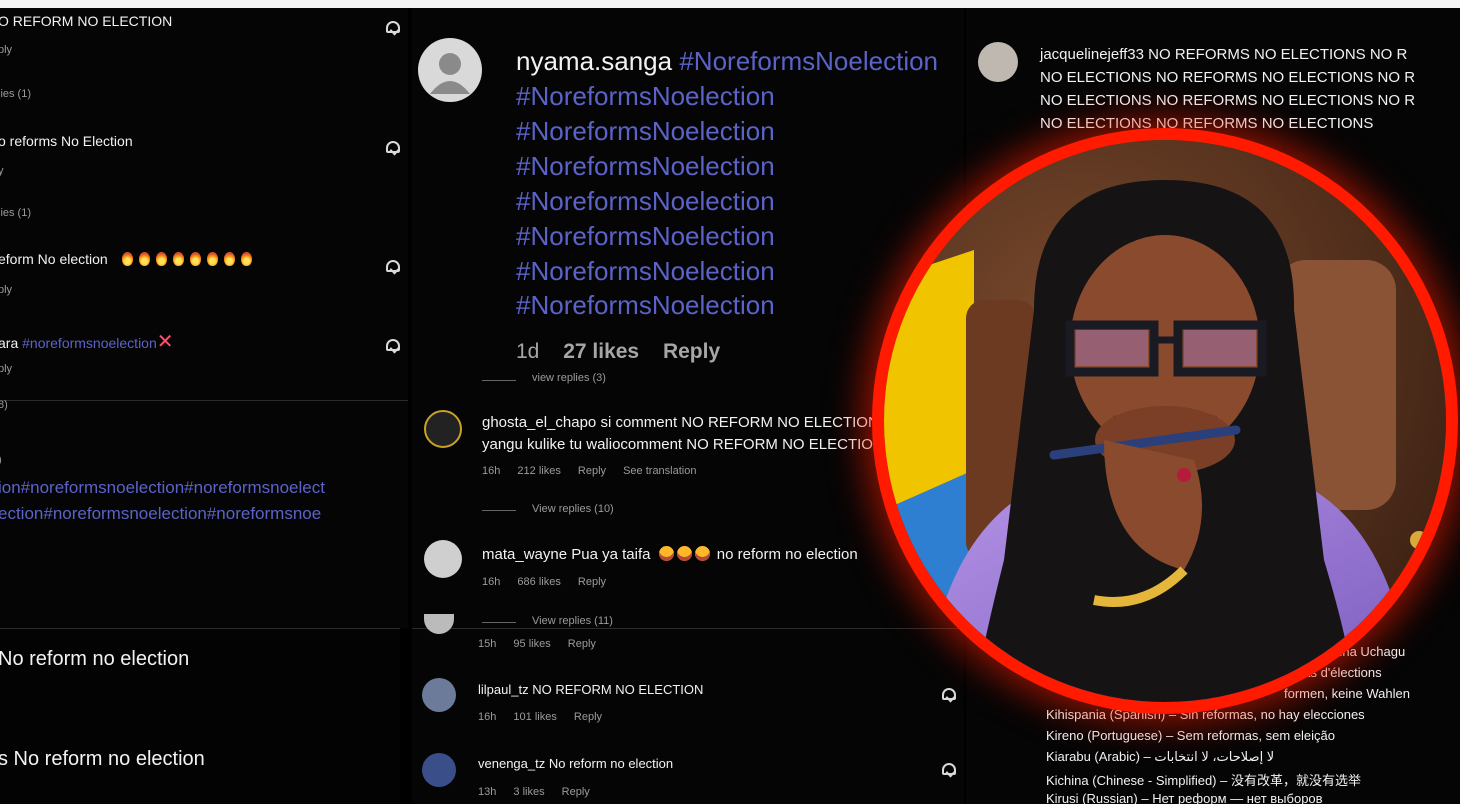 The width and height of the screenshot is (1460, 804). Describe the element at coordinates (534, 717) in the screenshot. I see `likes-count: 101 likes` at that location.